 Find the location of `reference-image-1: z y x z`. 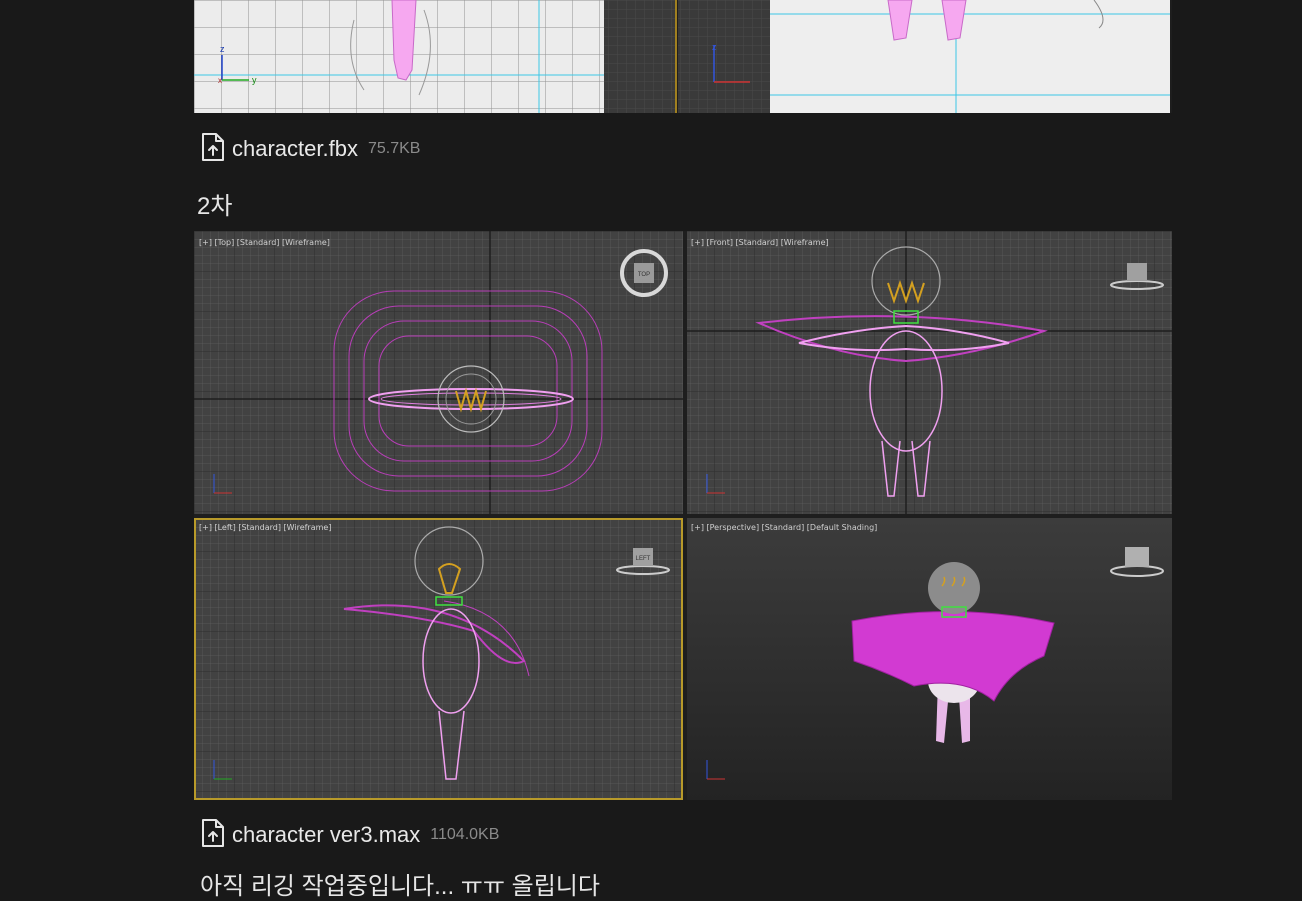

reference-image-1: z y x z is located at coordinates (683, 56).